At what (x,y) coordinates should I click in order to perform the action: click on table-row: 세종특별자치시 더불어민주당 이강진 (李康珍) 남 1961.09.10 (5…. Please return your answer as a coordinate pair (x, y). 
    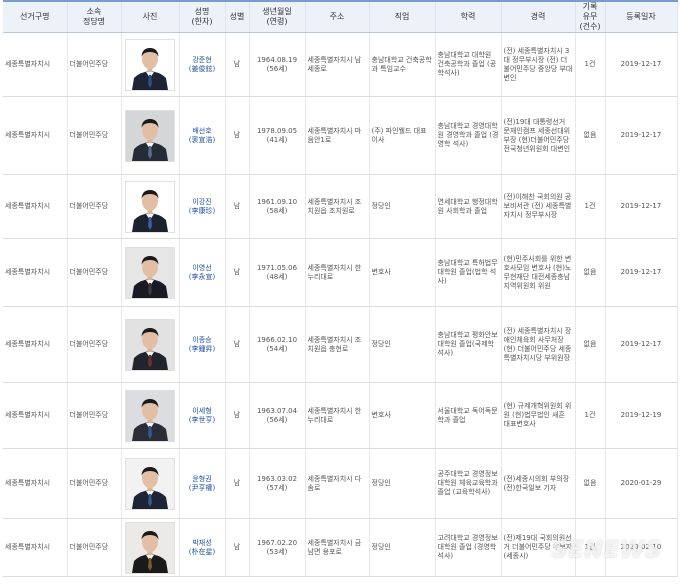
    Looking at the image, I should click on (340, 206).